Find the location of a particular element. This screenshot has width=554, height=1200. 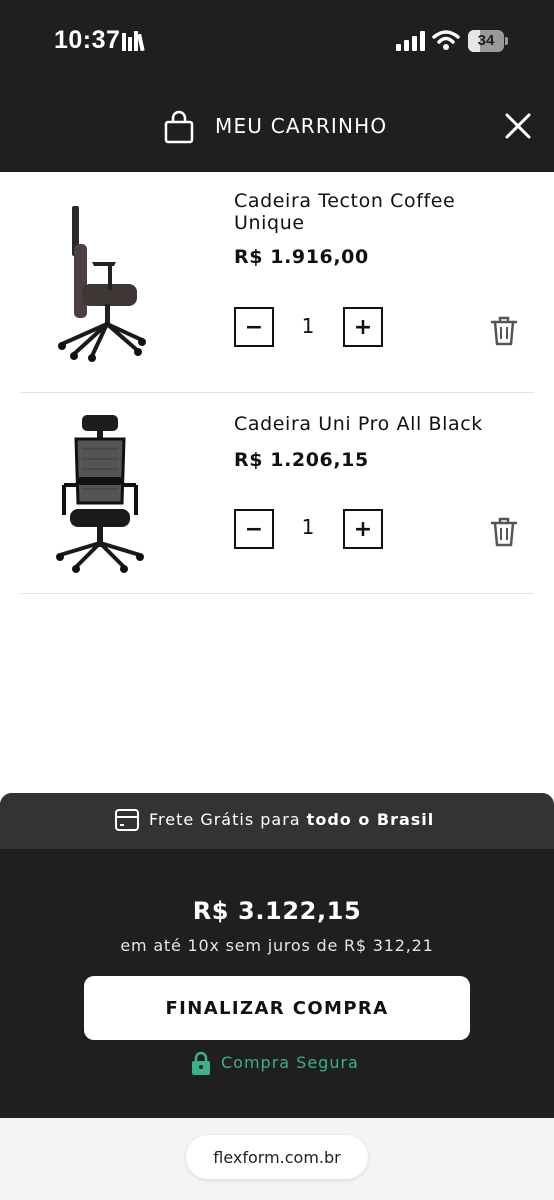

checkout-button: FINALIZAR COMPRA is located at coordinates (277, 1008).